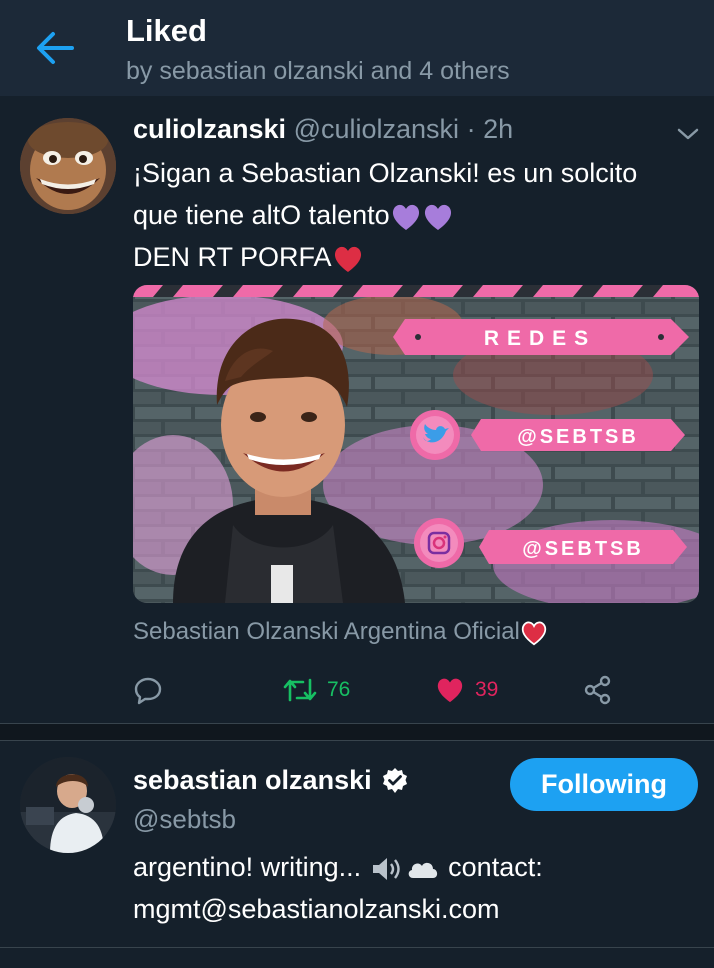 This screenshot has height=968, width=714. What do you see at coordinates (357, 48) in the screenshot?
I see `top-app-bar: Liked by sebastian olzanski and 4 others` at bounding box center [357, 48].